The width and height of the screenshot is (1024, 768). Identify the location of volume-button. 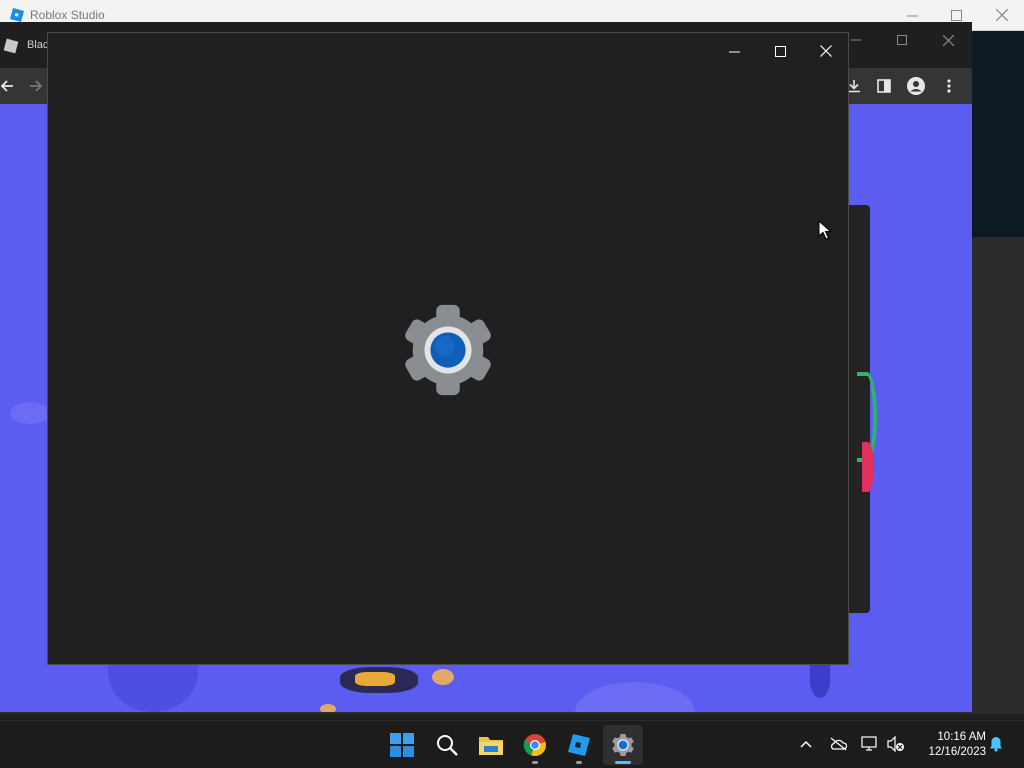
(896, 744).